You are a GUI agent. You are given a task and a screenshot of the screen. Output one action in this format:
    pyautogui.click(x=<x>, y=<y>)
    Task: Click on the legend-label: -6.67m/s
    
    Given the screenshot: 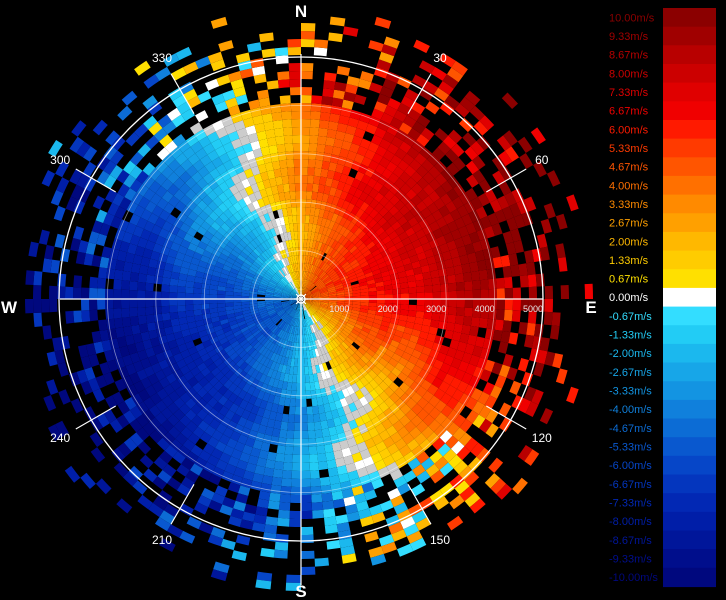 What is the action you would take?
    pyautogui.click(x=630, y=485)
    